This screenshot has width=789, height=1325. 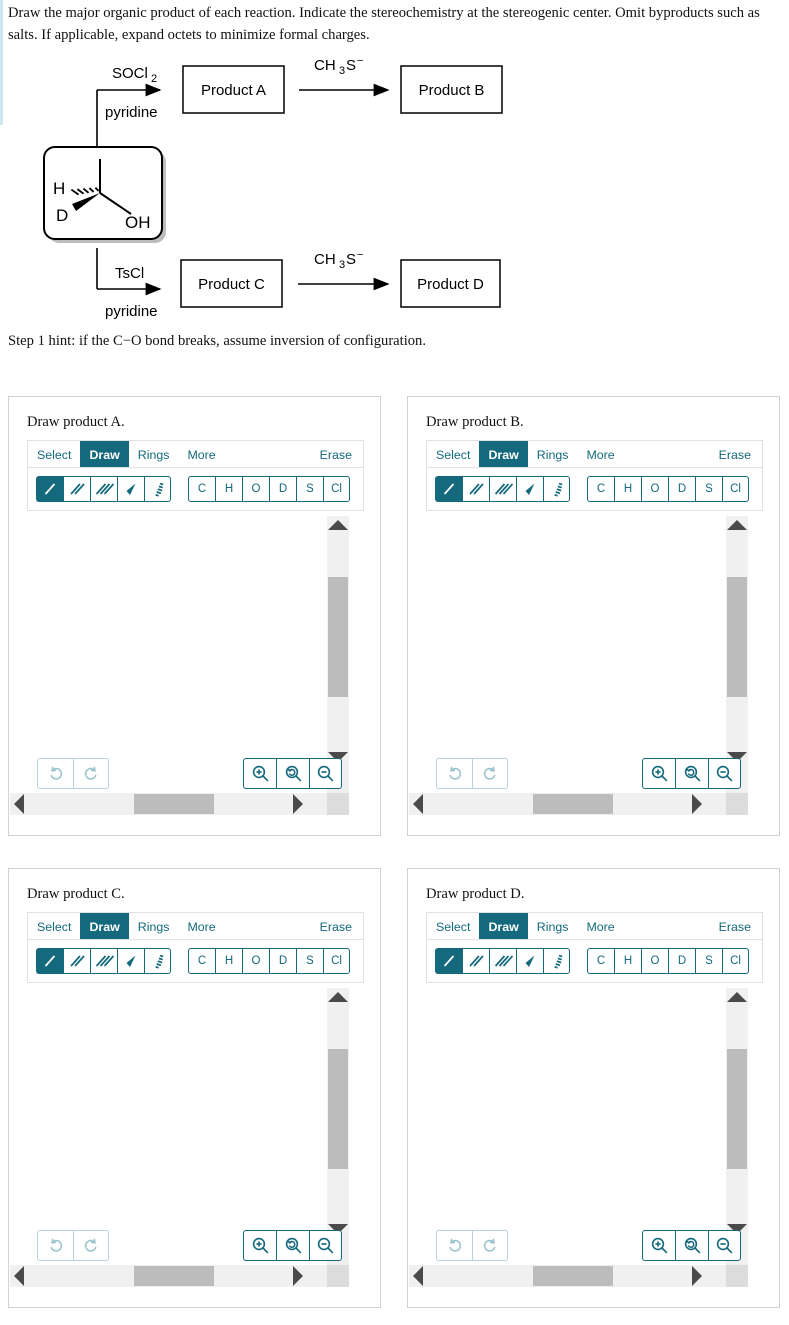 I want to click on vertical-scrollbar-b, so click(x=737, y=654).